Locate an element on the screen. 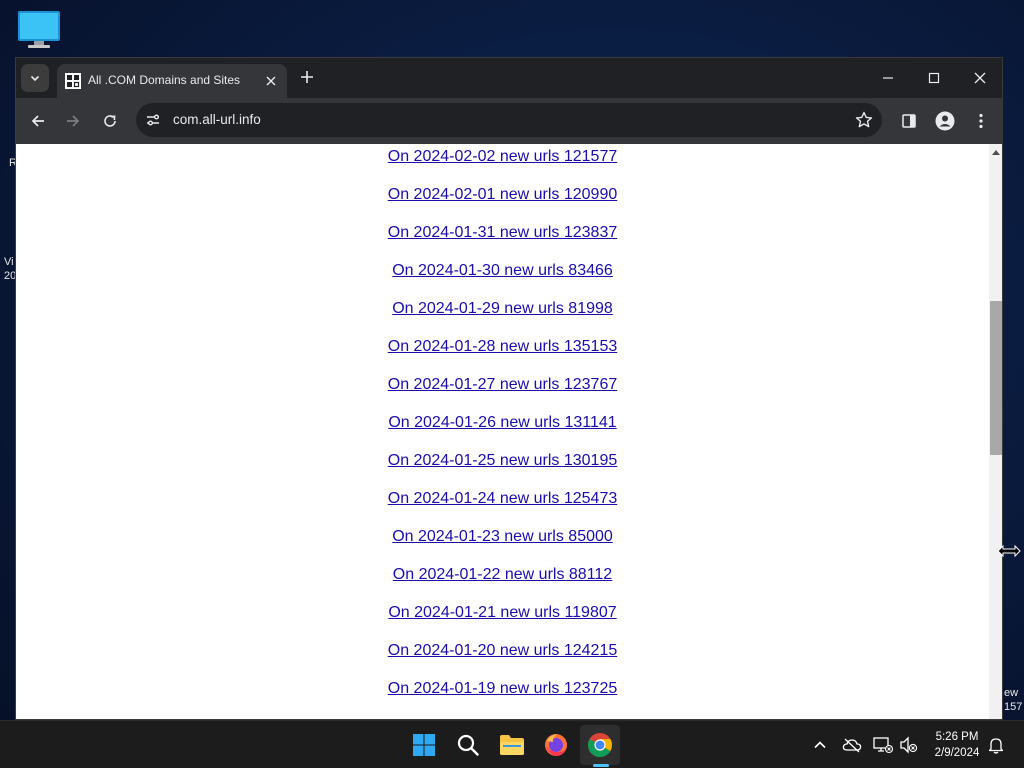 The width and height of the screenshot is (1024, 768). taskbar: 5:26 PM 2/9/2024 is located at coordinates (512, 744).